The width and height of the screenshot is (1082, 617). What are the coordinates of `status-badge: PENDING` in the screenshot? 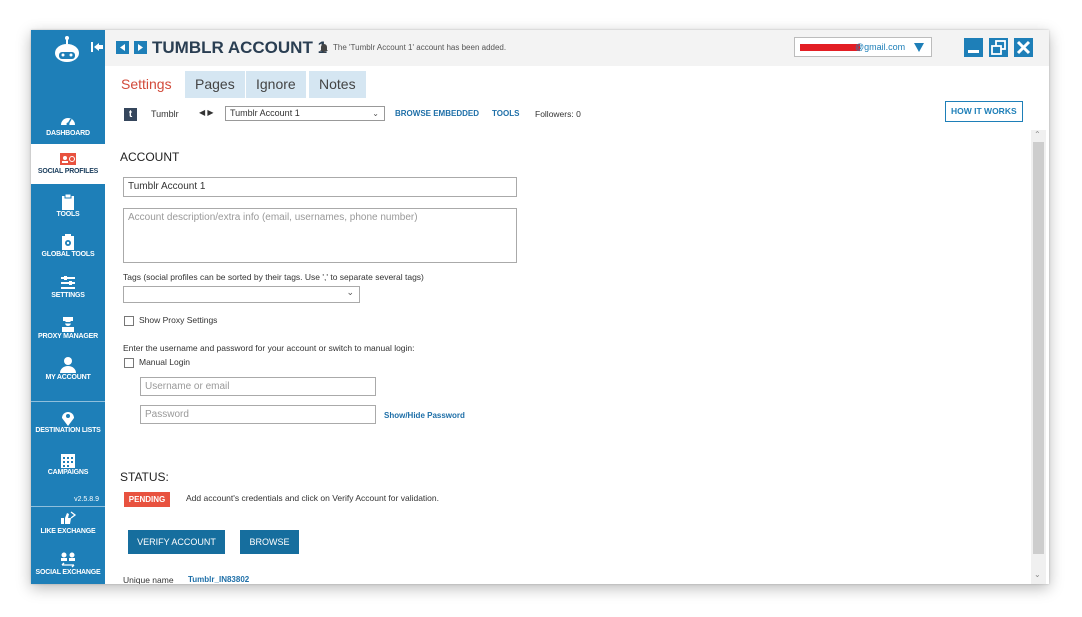 It's located at (147, 499).